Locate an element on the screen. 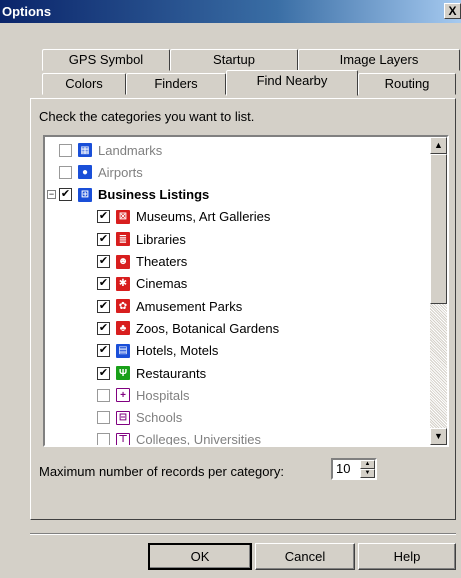 The height and width of the screenshot is (578, 461). tab-finders: Finders is located at coordinates (176, 84).